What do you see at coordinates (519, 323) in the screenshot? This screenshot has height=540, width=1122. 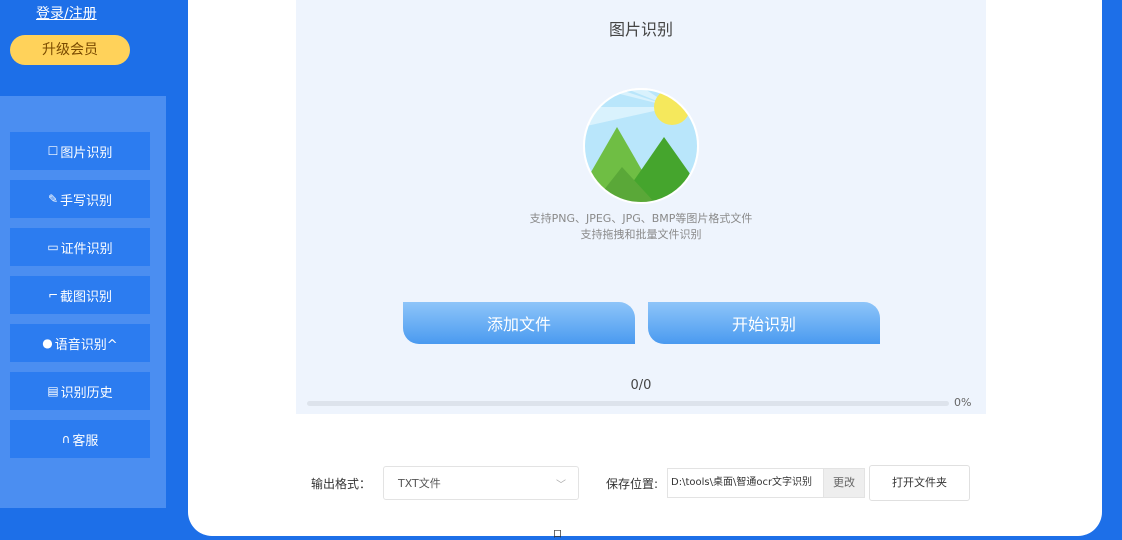 I see `add-file-button: 添加文件` at bounding box center [519, 323].